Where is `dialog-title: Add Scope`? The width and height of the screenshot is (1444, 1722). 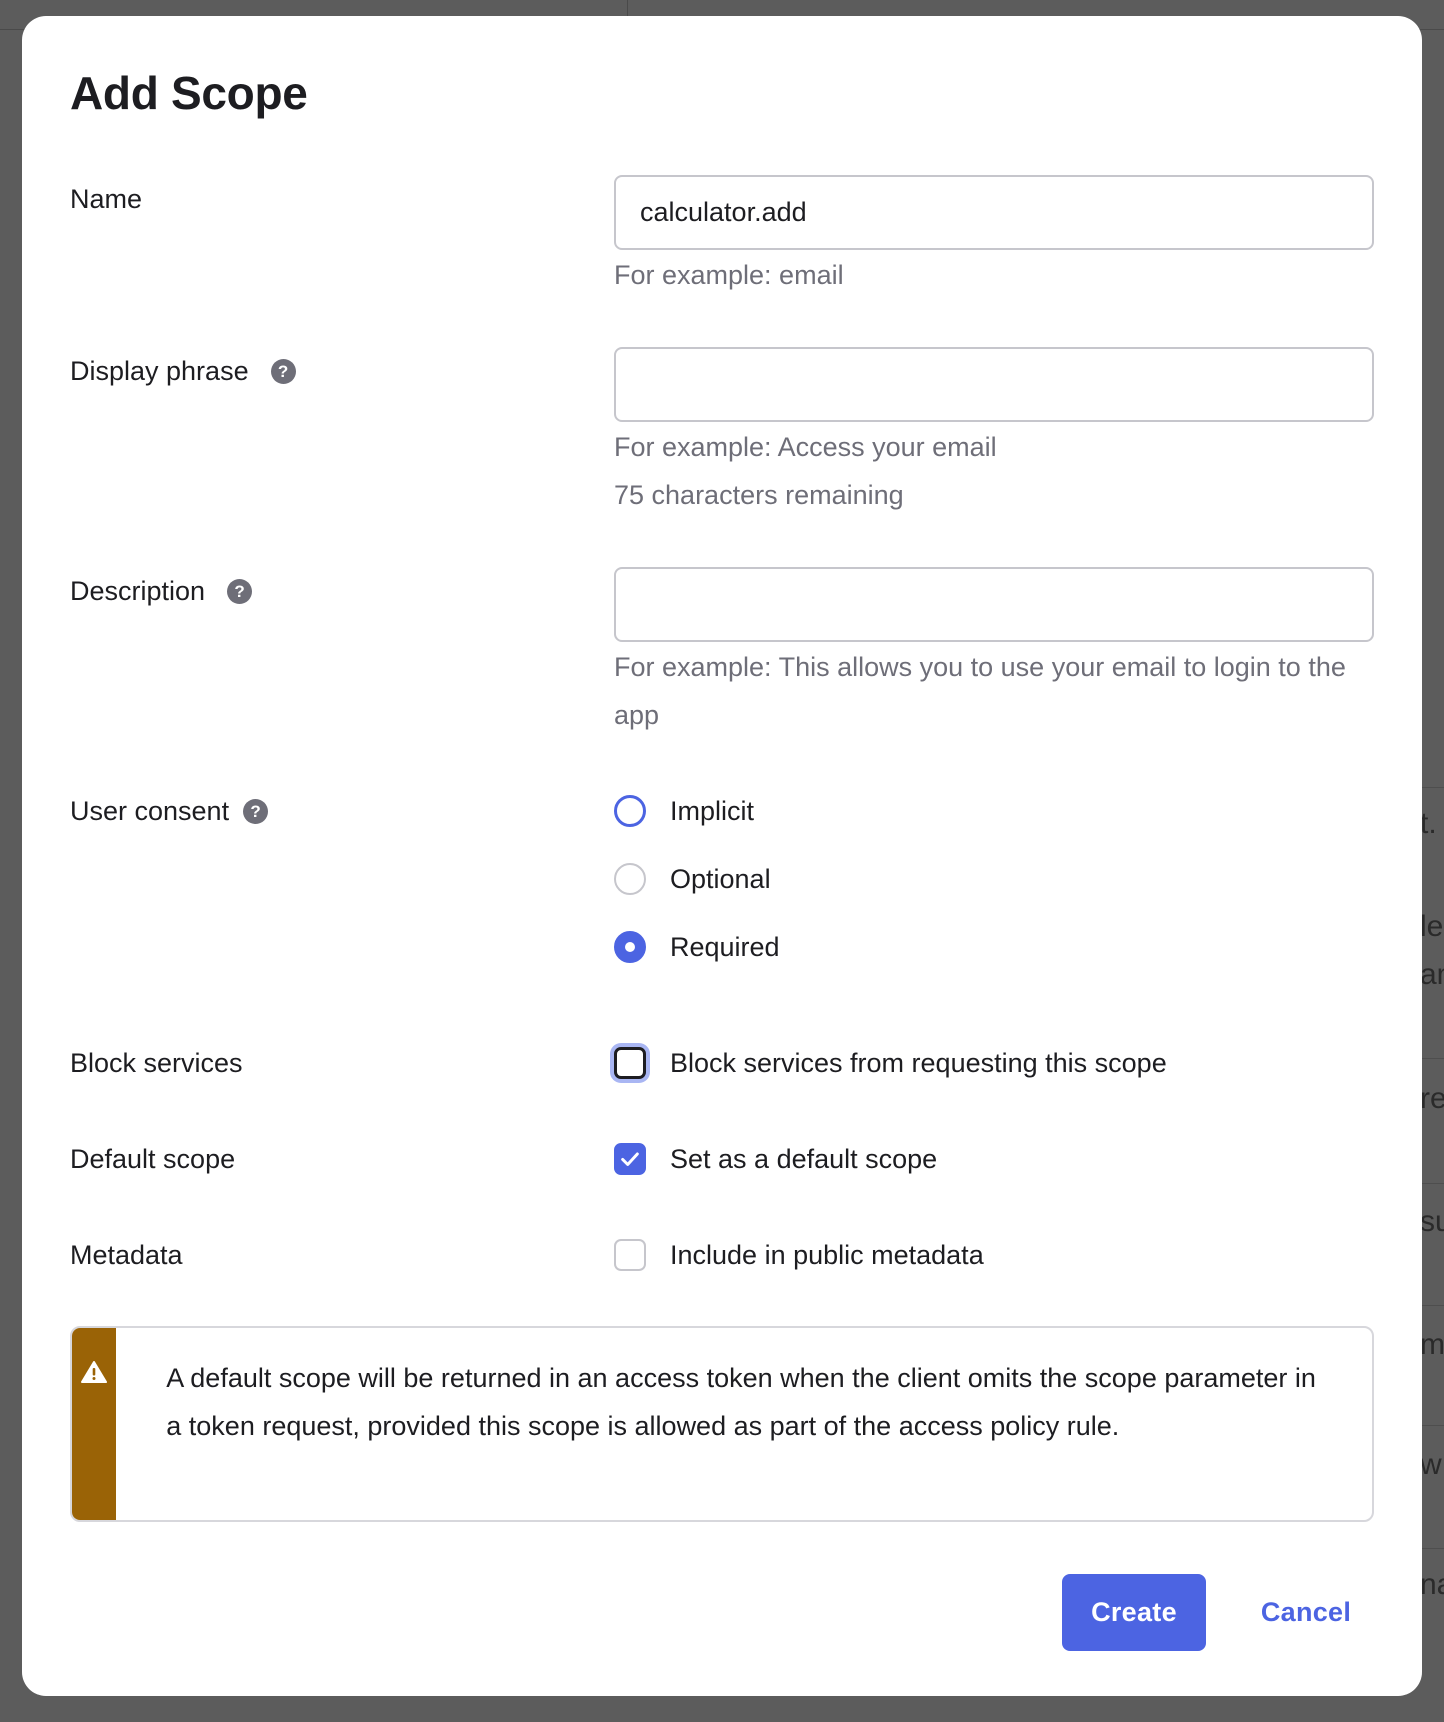
dialog-title: Add Scope is located at coordinates (189, 93).